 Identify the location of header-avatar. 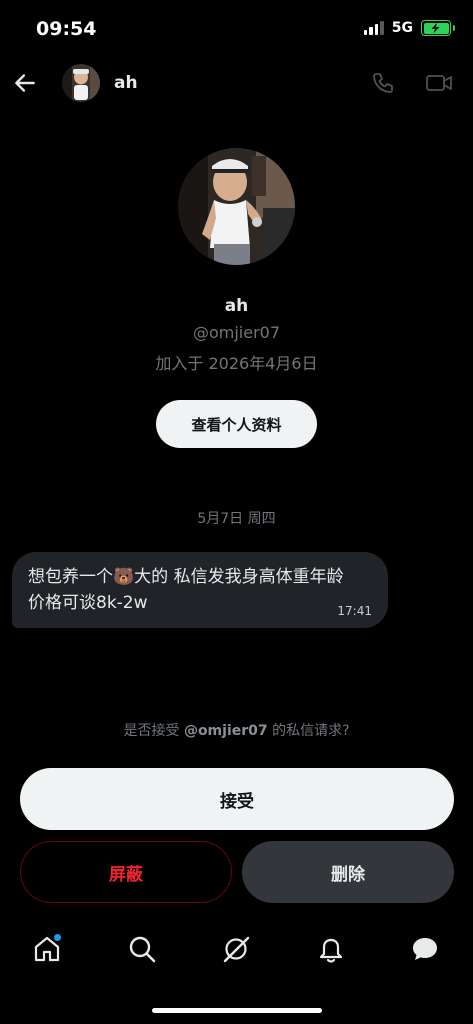
(81, 83).